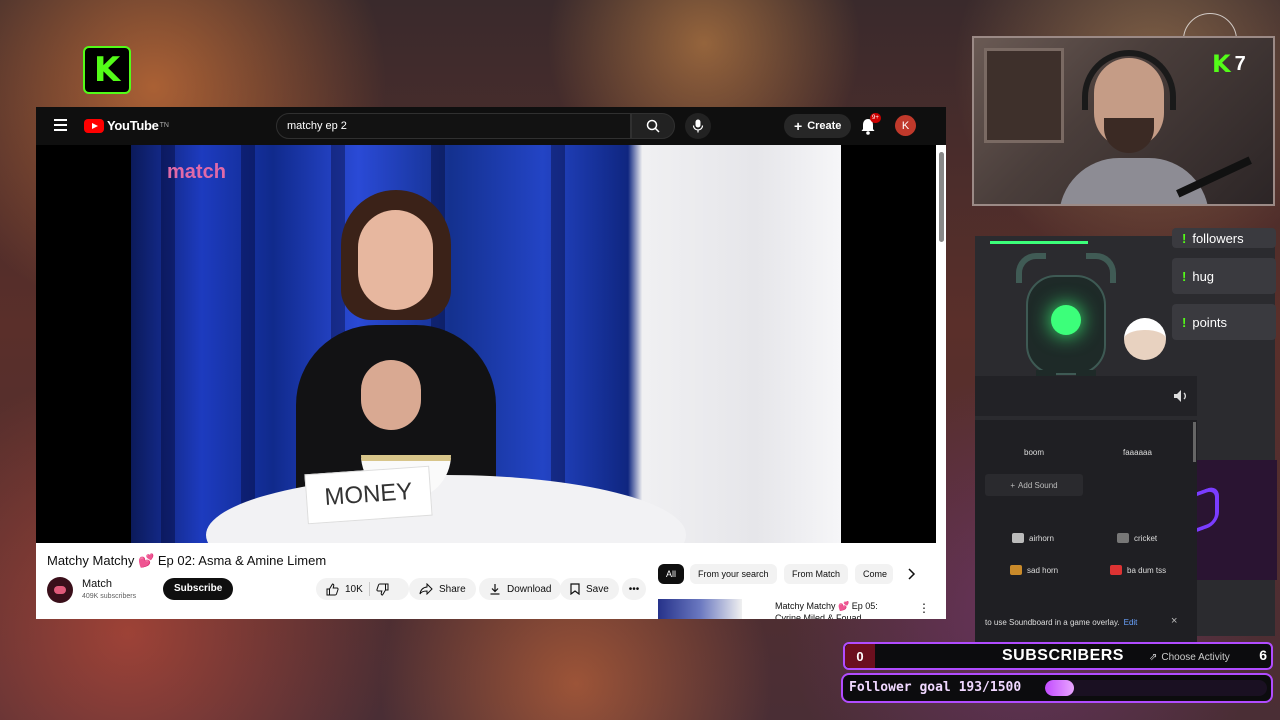 The image size is (1280, 720). Describe the element at coordinates (442, 589) in the screenshot. I see `share-button: Share` at that location.